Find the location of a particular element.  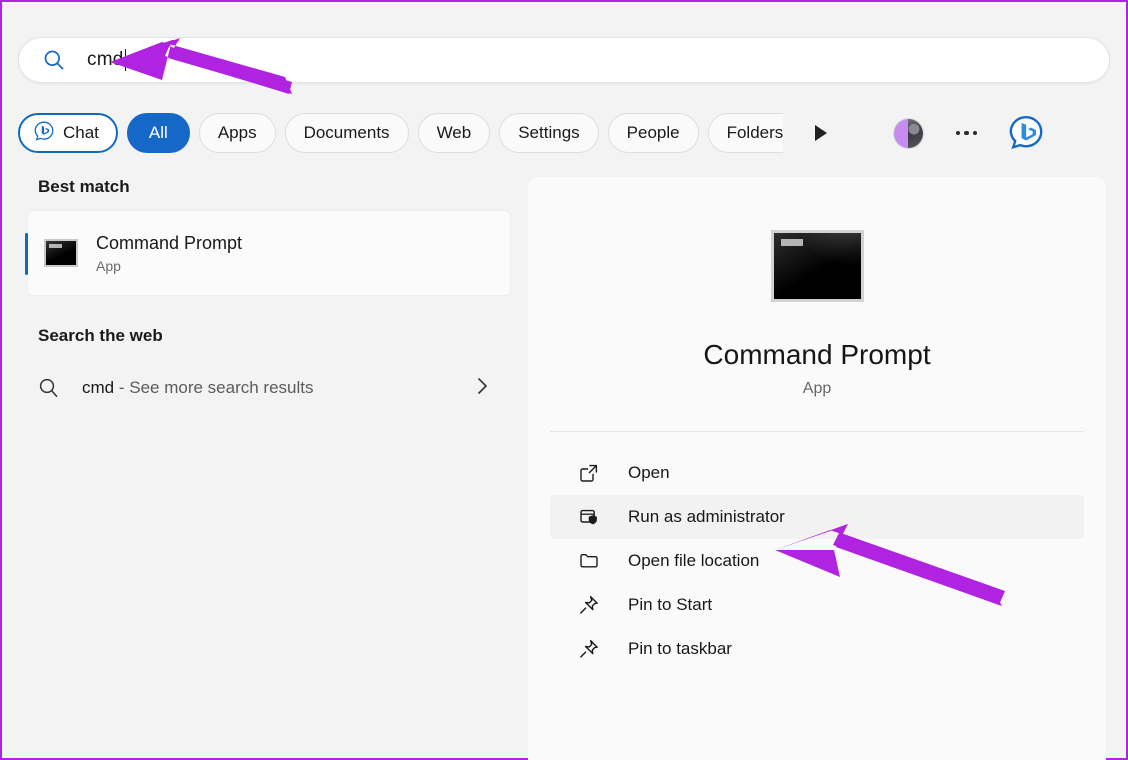

open-external-icon is located at coordinates (589, 473).